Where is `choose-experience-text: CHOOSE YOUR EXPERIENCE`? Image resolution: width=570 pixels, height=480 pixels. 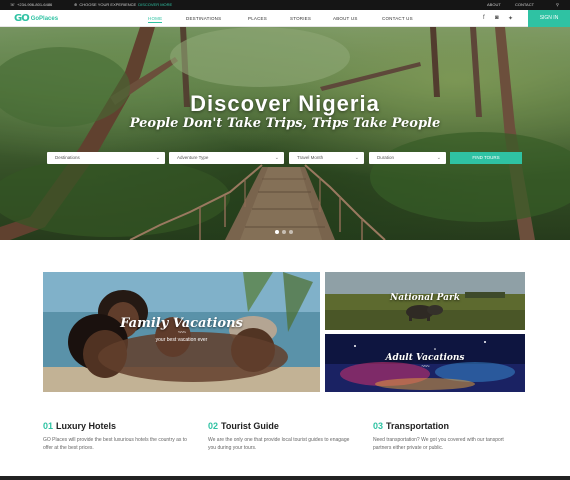 choose-experience-text: CHOOSE YOUR EXPERIENCE is located at coordinates (108, 4).